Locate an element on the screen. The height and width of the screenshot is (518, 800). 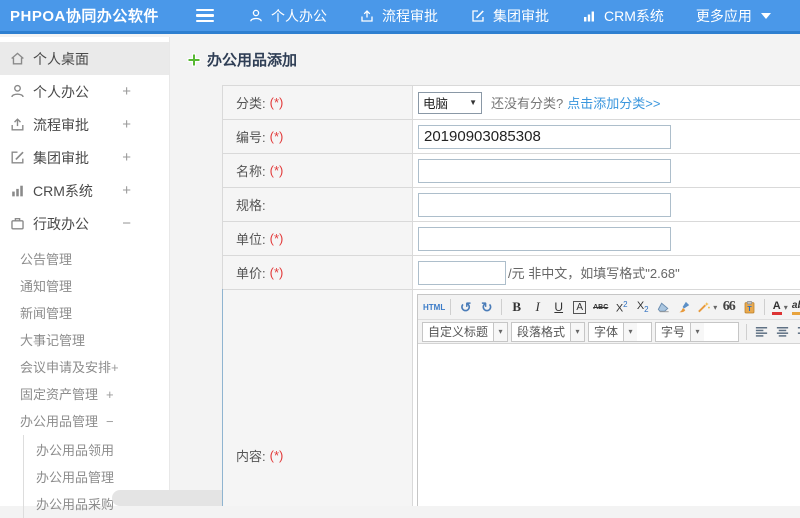
sidebar-subsubitem-label: 办公用品管理 is located at coordinates (75, 477).